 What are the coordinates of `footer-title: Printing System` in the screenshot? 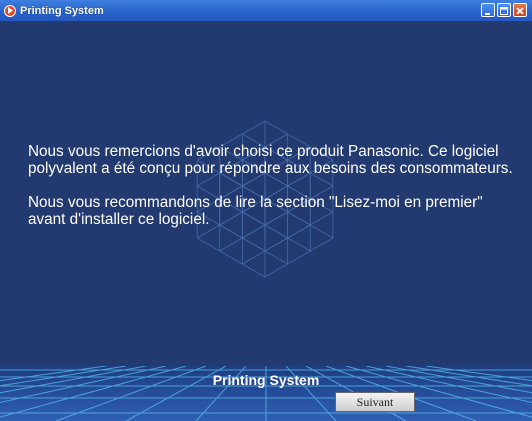 It's located at (266, 380).